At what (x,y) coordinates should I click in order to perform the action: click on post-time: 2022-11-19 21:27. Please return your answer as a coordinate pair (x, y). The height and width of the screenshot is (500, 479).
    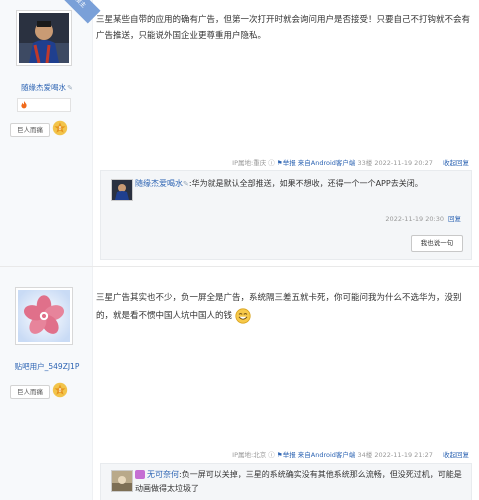
    Looking at the image, I should click on (403, 455).